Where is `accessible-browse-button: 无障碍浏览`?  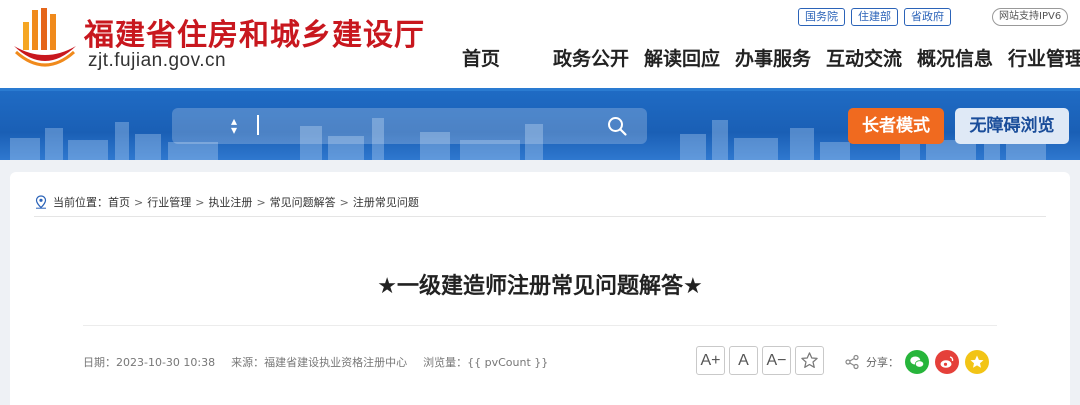
accessible-browse-button: 无障碍浏览 is located at coordinates (1012, 126).